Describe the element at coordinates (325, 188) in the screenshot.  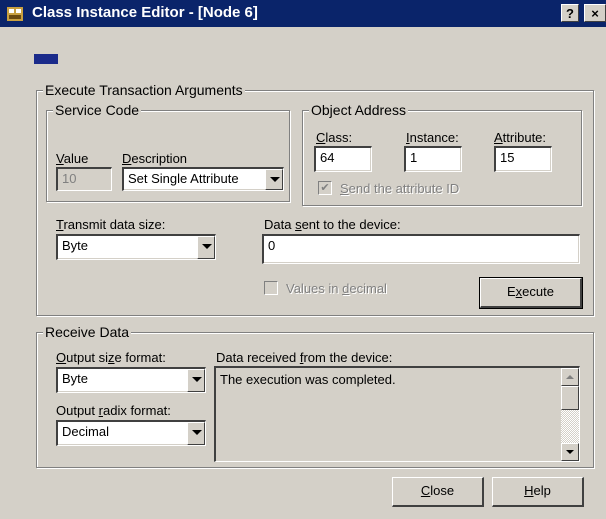
I see `send-attribute-checkbox: ✔` at that location.